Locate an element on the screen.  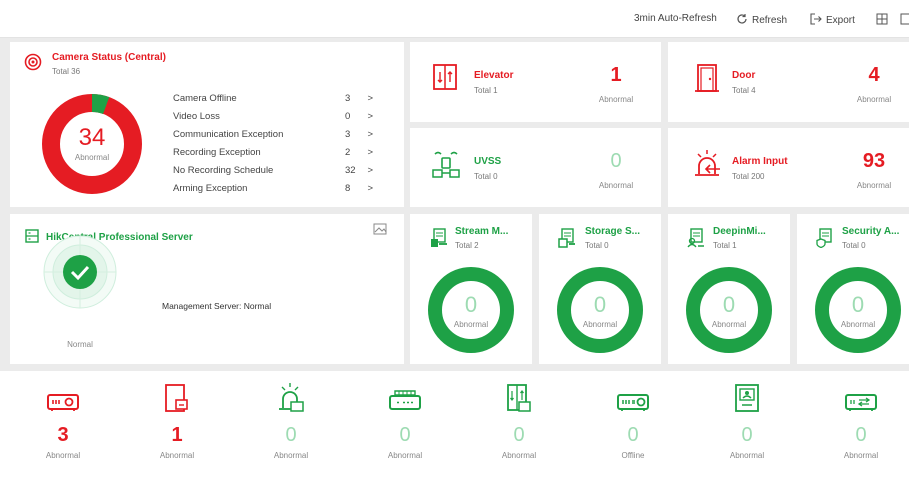
uvss-abnormal-label: Abnormal is located at coordinates (616, 185).